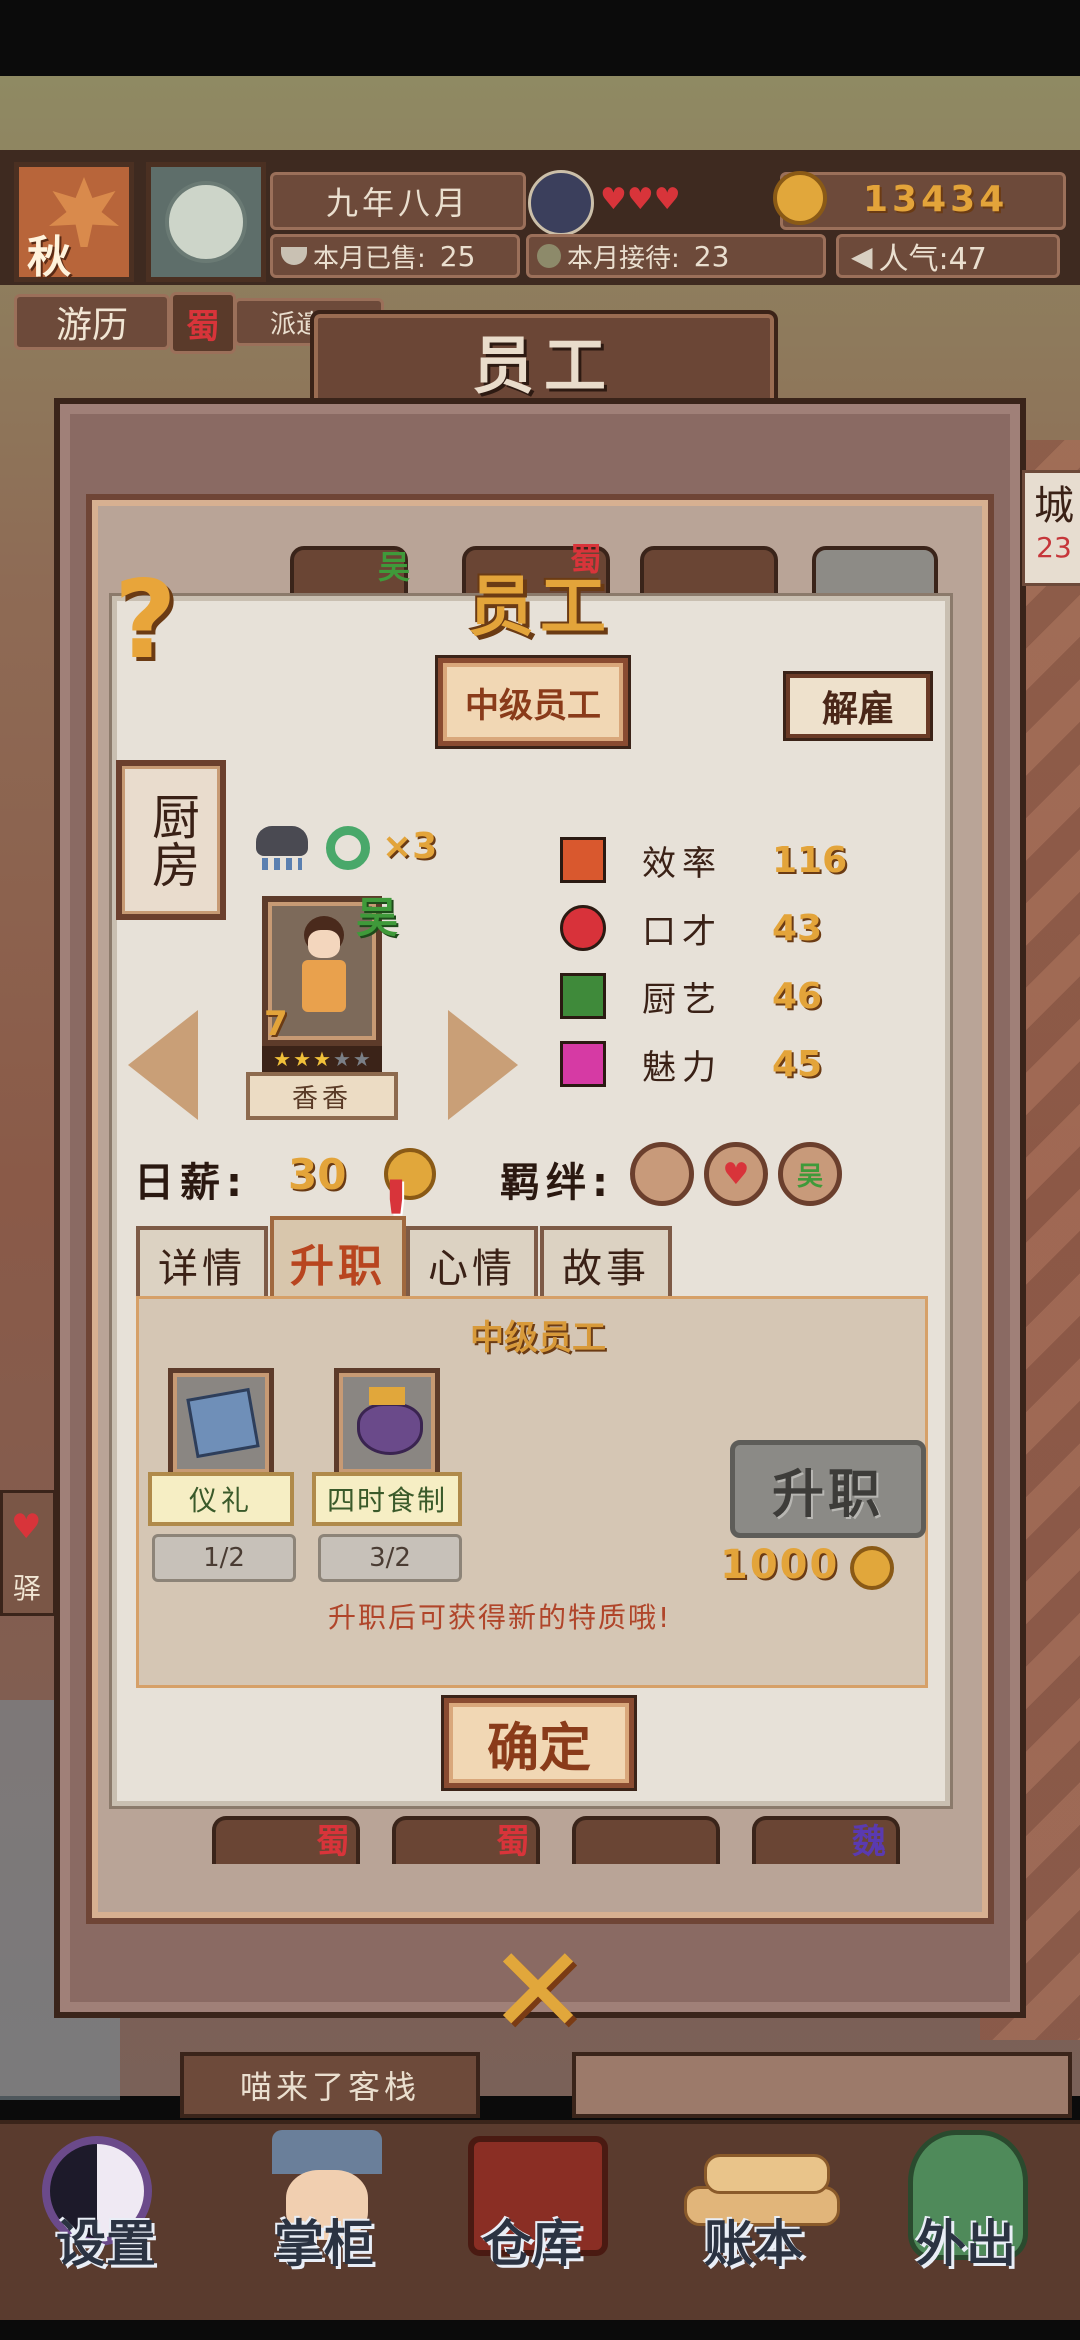  I want to click on promote-button: 升职, so click(828, 1489).